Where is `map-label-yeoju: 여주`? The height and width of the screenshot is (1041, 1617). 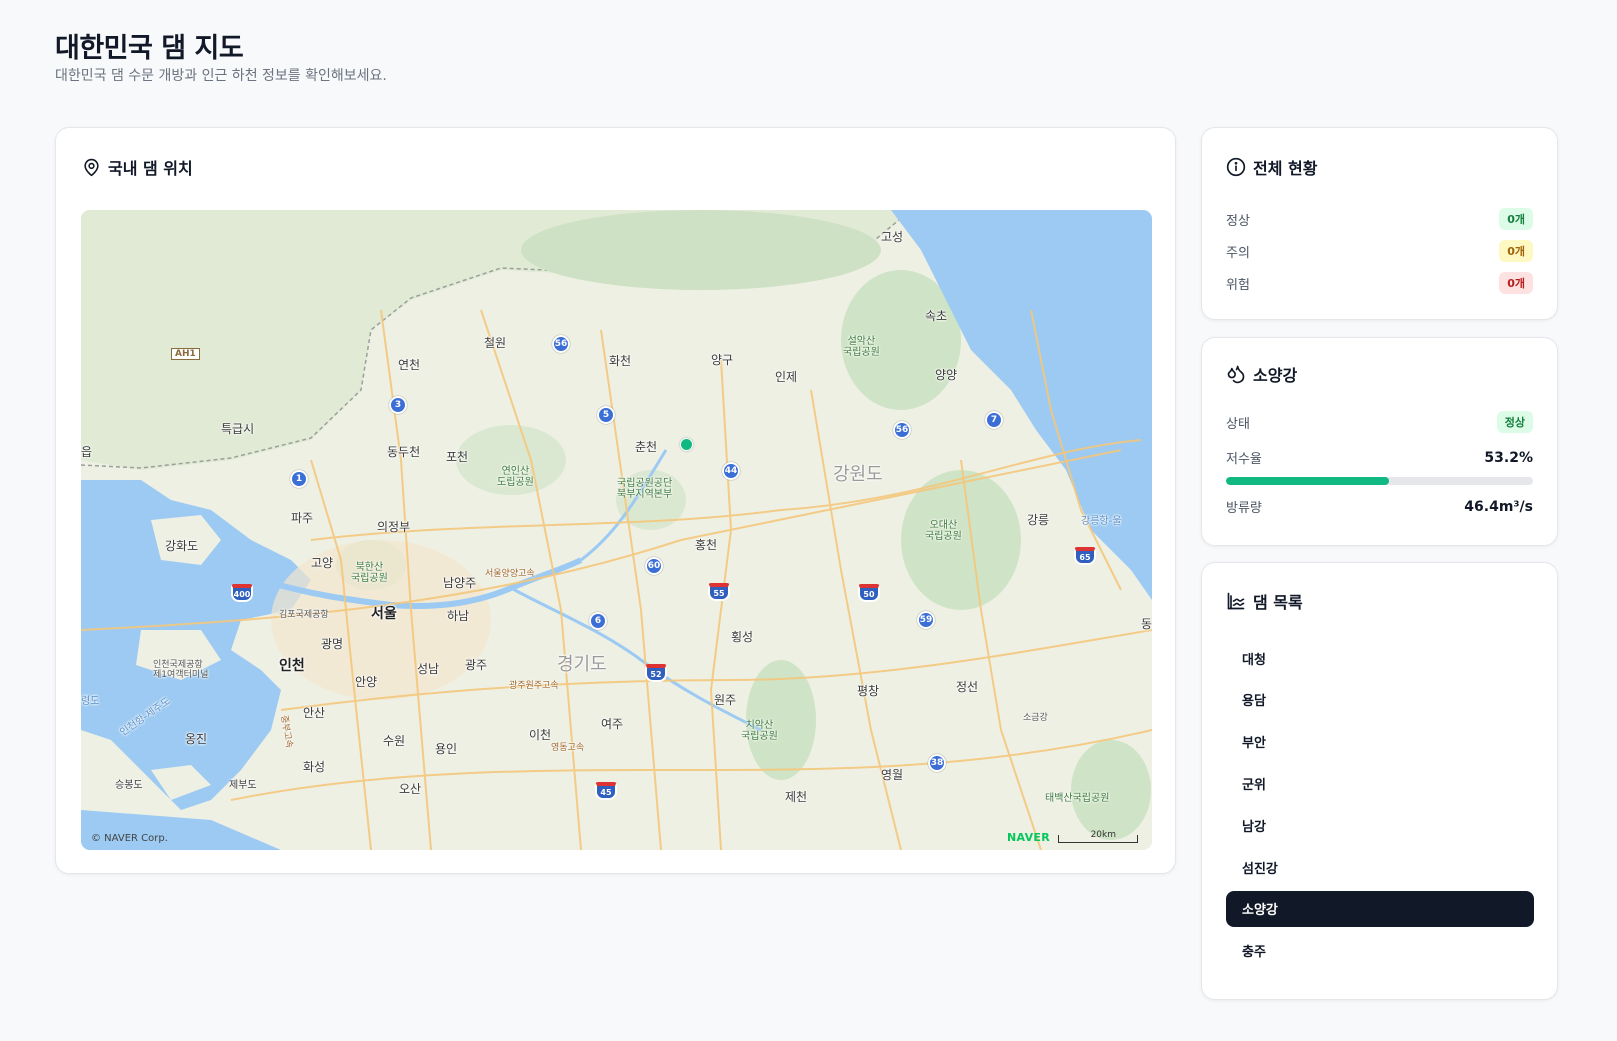 map-label-yeoju: 여주 is located at coordinates (612, 724).